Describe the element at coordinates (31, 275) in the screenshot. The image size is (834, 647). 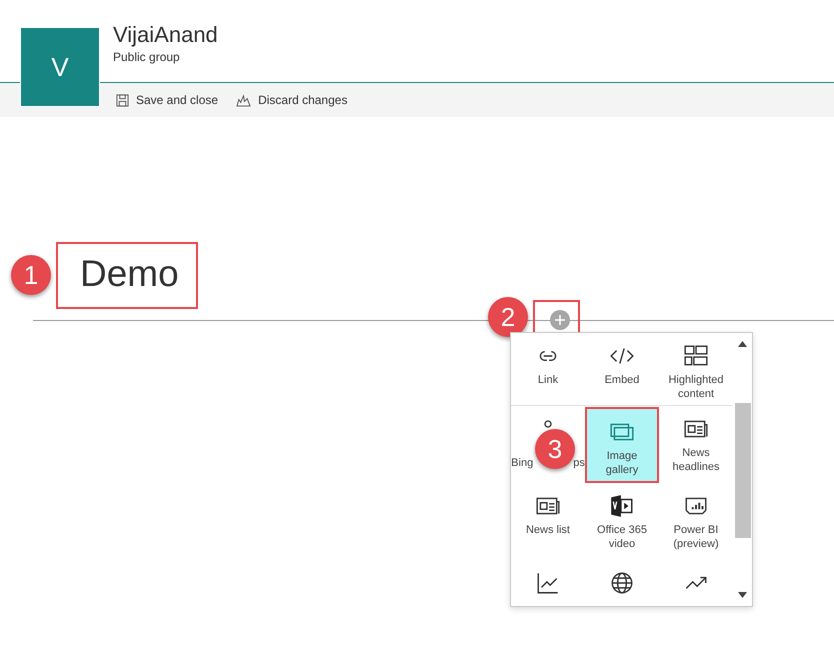
I see `callout-number: 1` at that location.